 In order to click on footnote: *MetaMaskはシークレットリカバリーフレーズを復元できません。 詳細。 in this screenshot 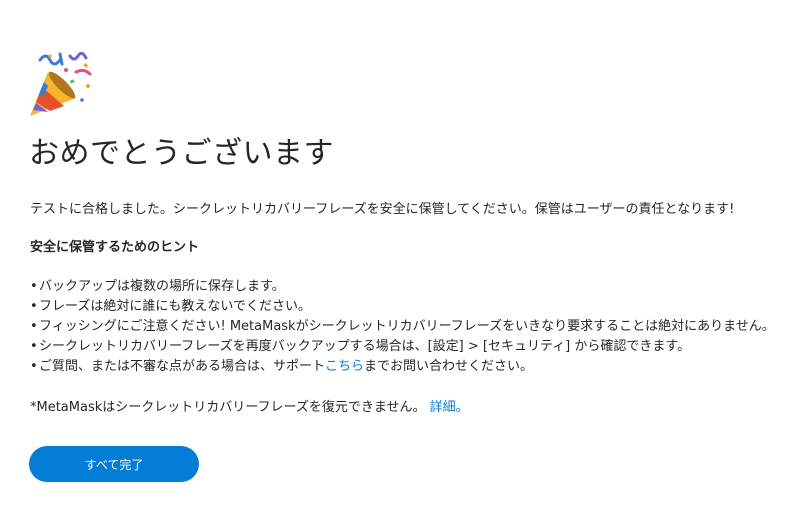, I will do `click(249, 408)`.